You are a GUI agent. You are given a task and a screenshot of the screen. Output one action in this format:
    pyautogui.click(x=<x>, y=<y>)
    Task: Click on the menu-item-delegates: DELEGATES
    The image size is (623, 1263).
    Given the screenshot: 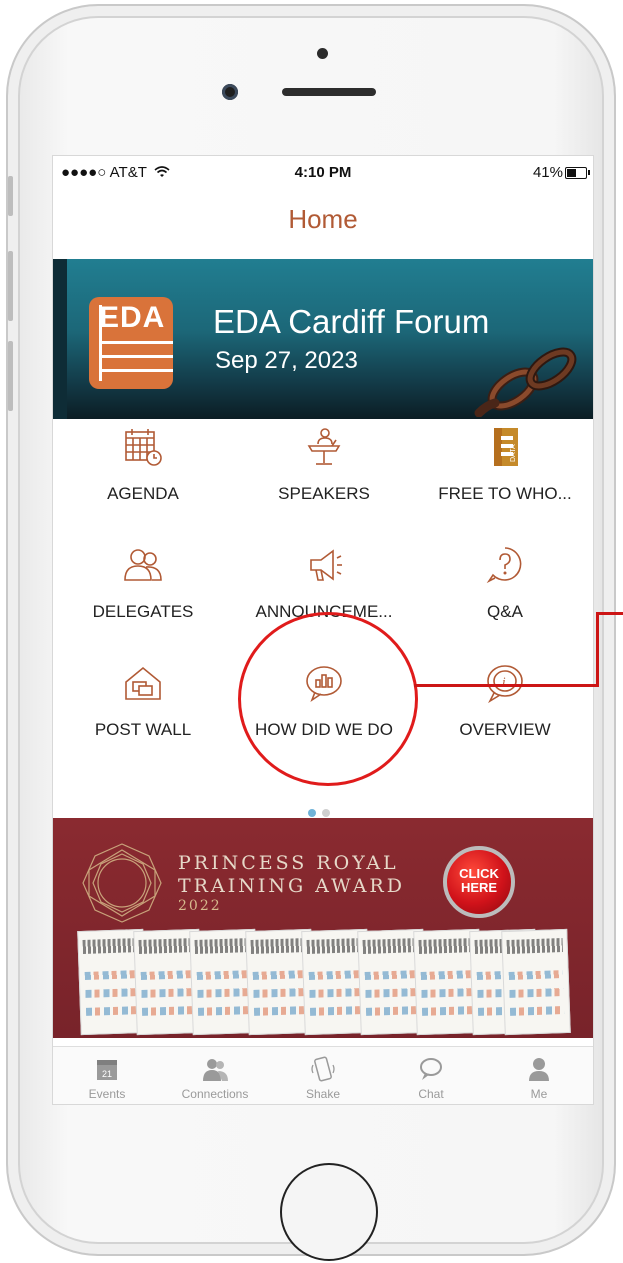 What is the action you would take?
    pyautogui.click(x=143, y=583)
    